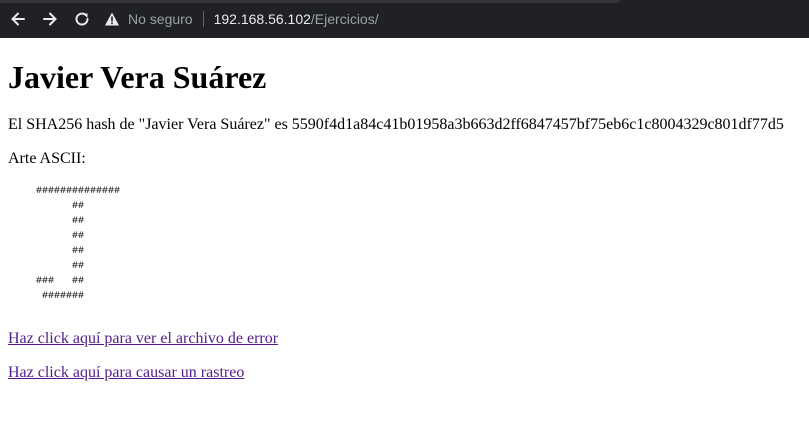 The width and height of the screenshot is (809, 447). What do you see at coordinates (203, 19) in the screenshot?
I see `omnibox-separator` at bounding box center [203, 19].